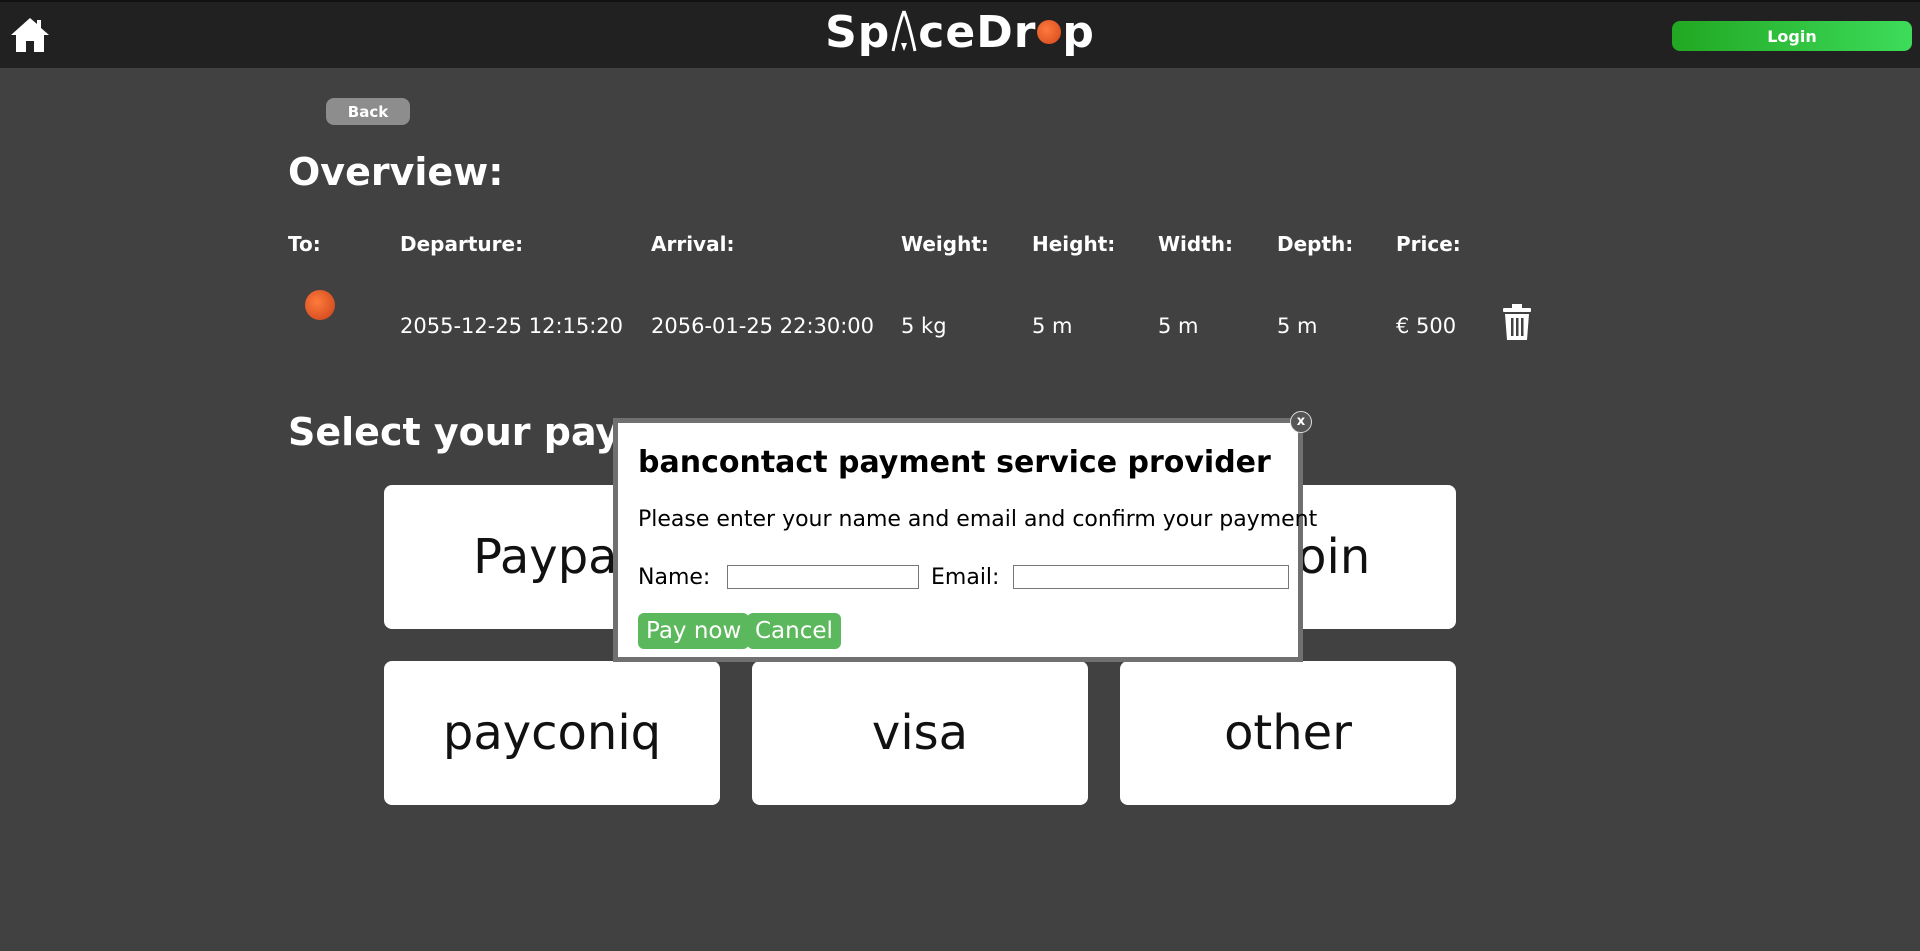  What do you see at coordinates (693, 244) in the screenshot?
I see `column-header-arrival: Arrival:` at bounding box center [693, 244].